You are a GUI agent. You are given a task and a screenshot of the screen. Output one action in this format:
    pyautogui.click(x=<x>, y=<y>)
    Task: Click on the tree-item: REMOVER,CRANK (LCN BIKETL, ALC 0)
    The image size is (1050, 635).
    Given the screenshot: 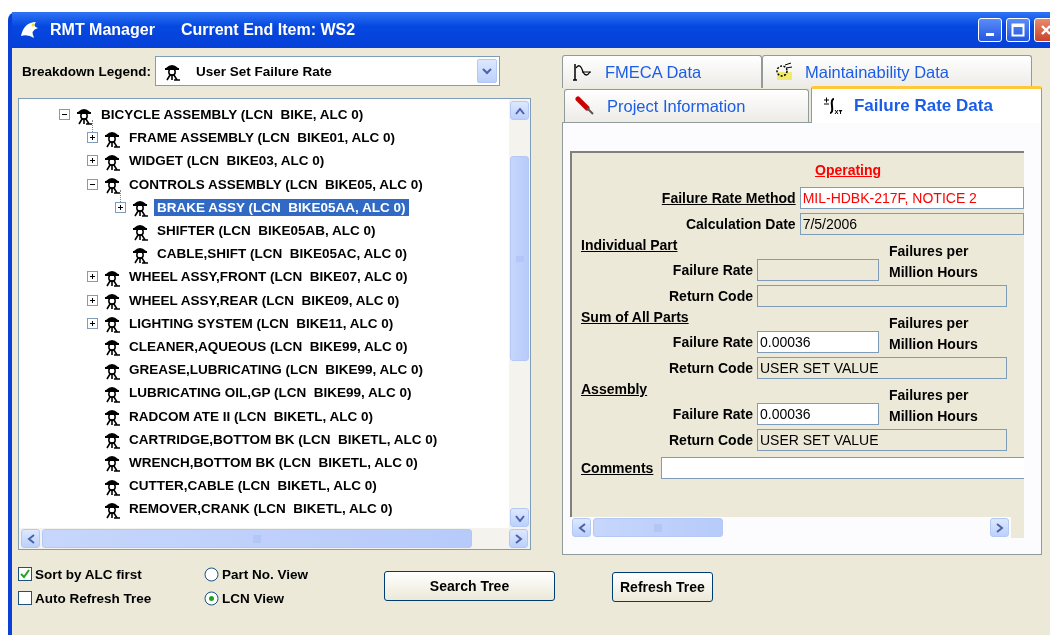 What is the action you would take?
    pyautogui.click(x=261, y=509)
    